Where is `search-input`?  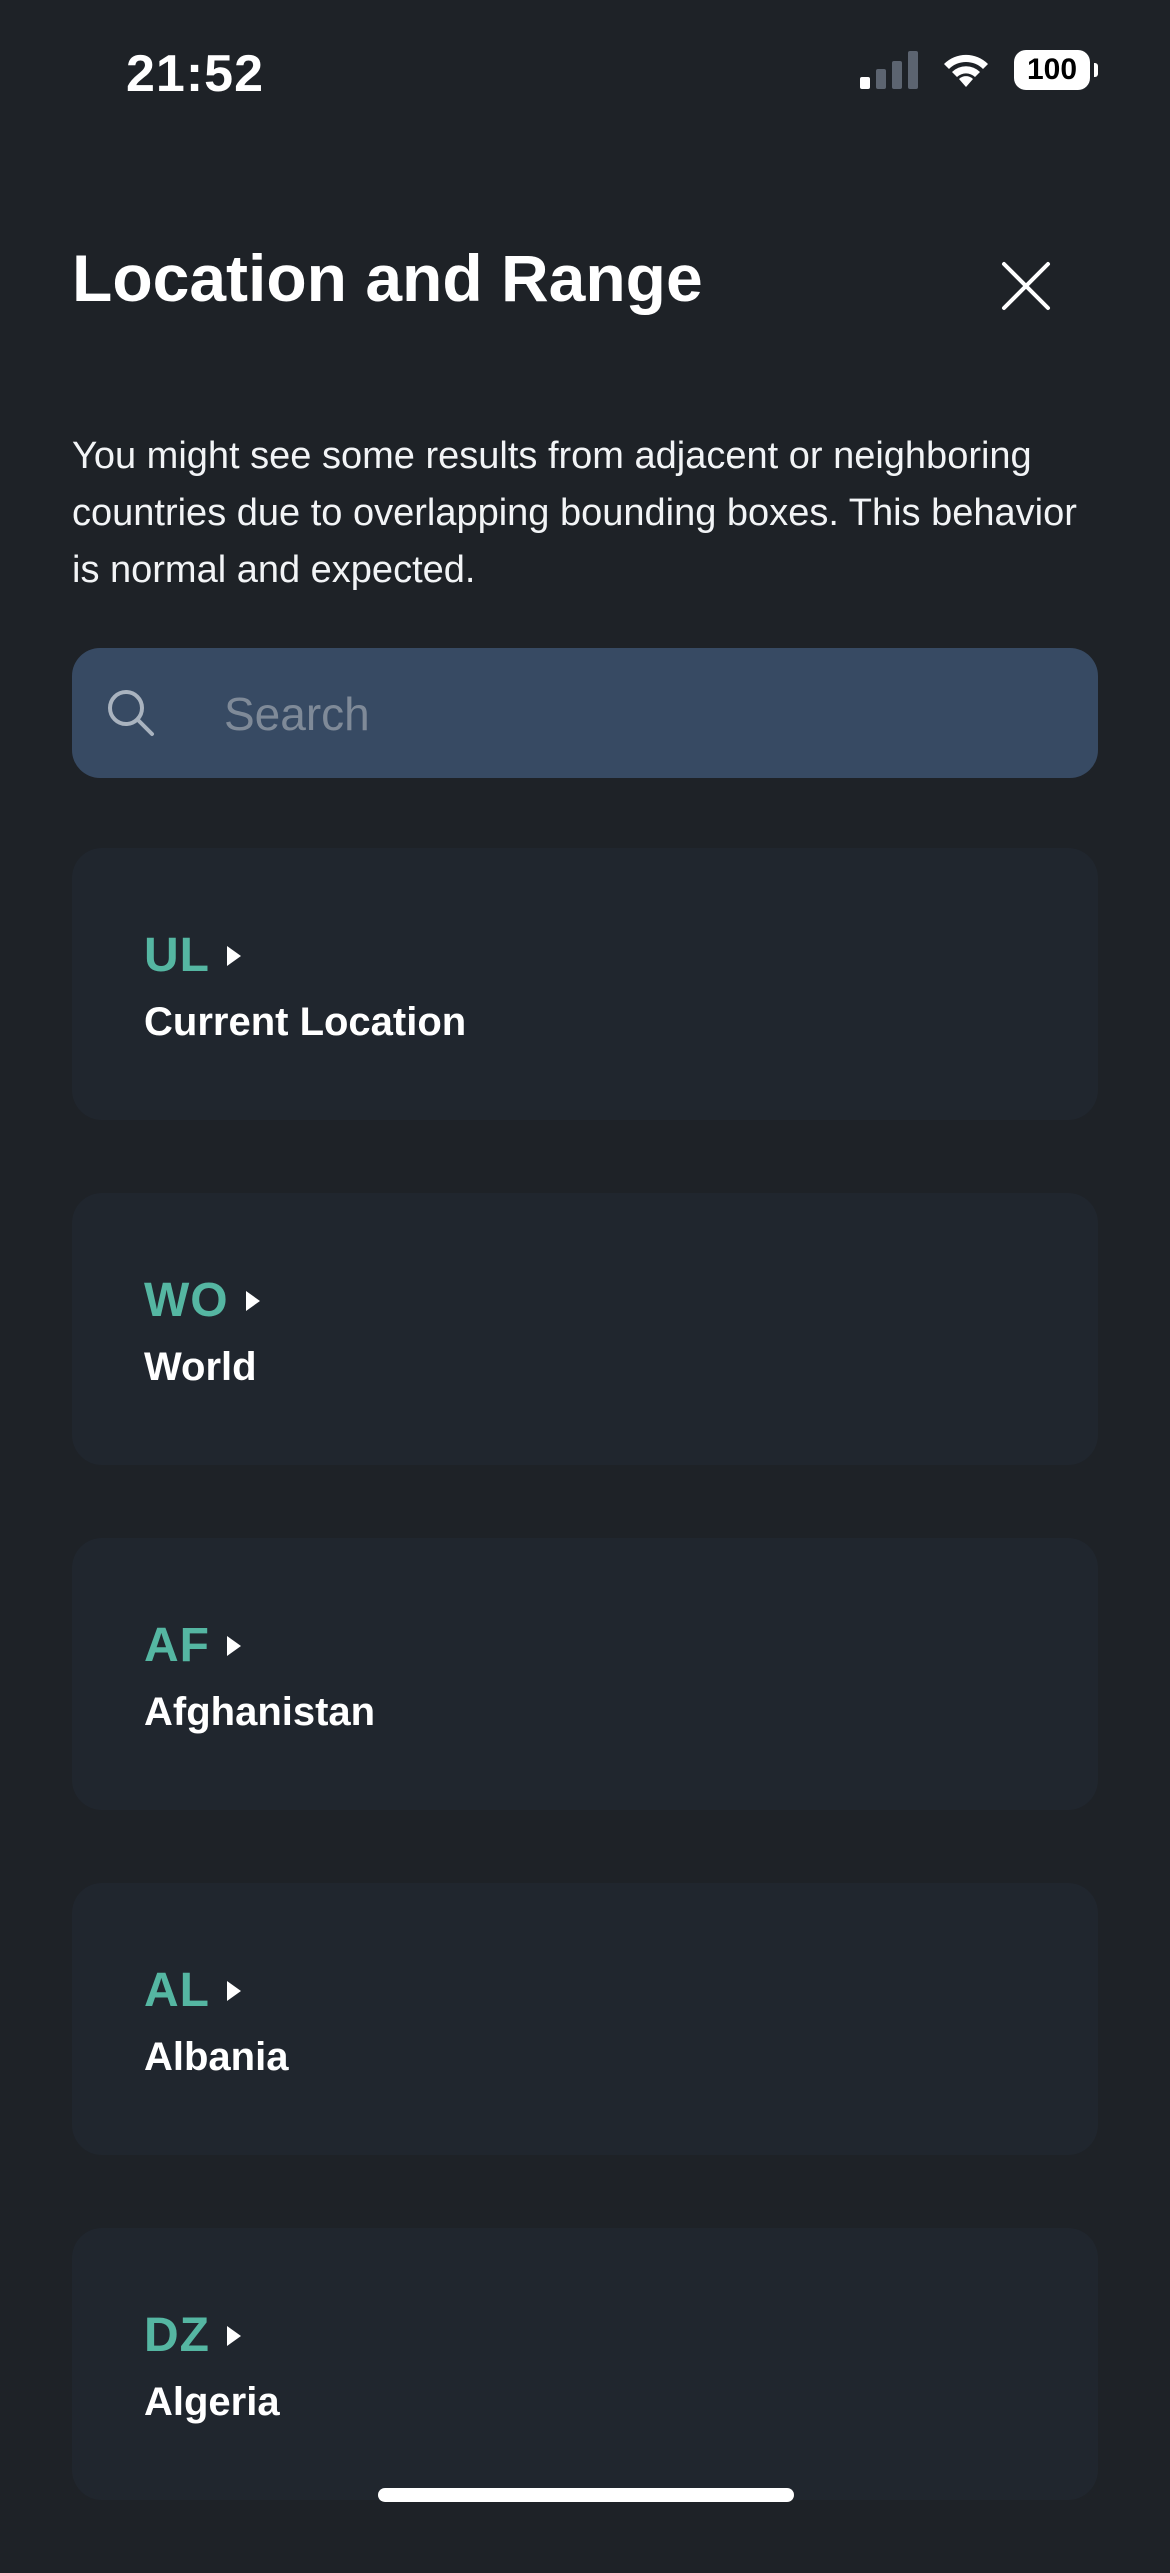 search-input is located at coordinates (649, 714).